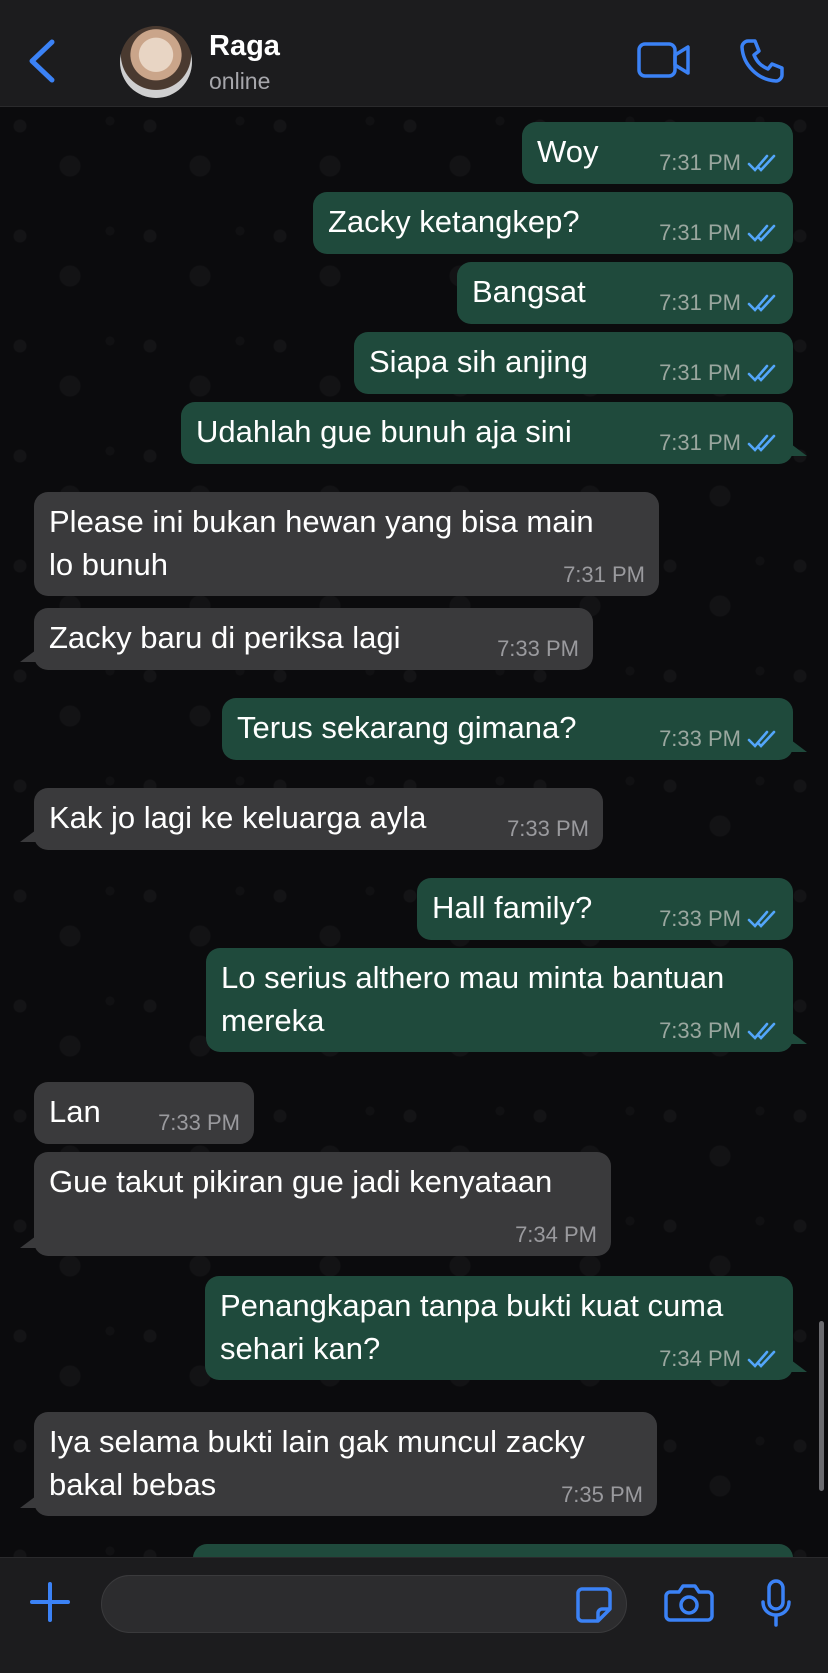 The image size is (828, 1673). What do you see at coordinates (240, 81) in the screenshot?
I see `contact-status: online` at bounding box center [240, 81].